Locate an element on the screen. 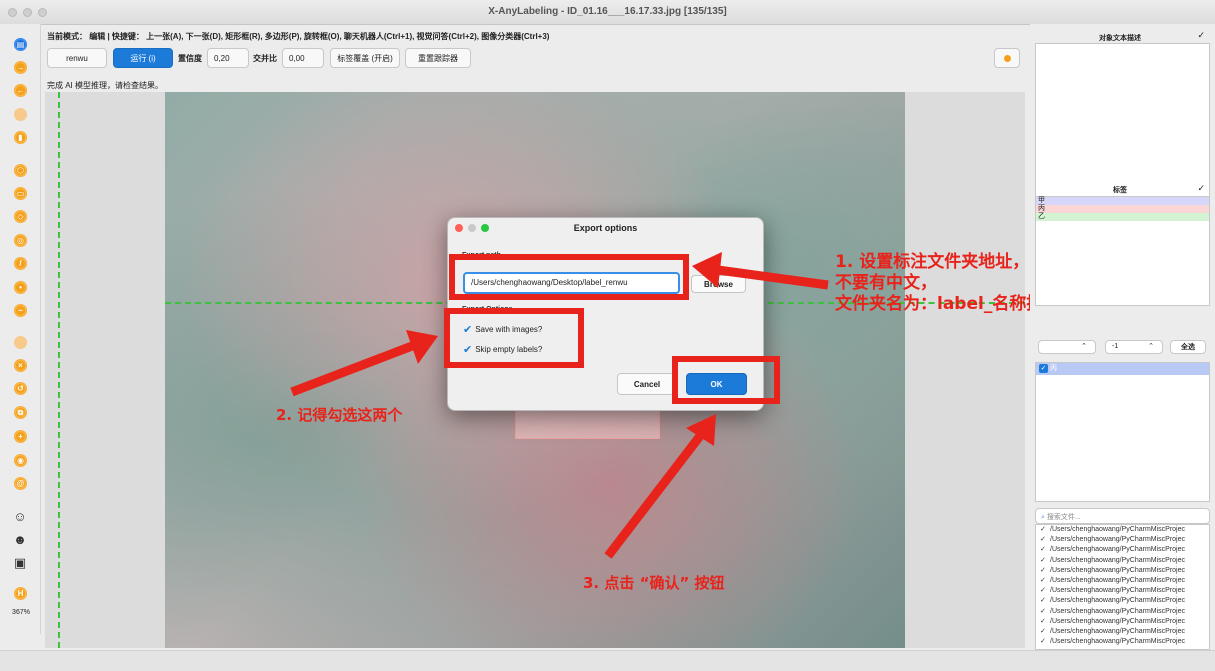  note1-line3: 文件夹名为：label_名称拼音 is located at coordinates (948, 304).